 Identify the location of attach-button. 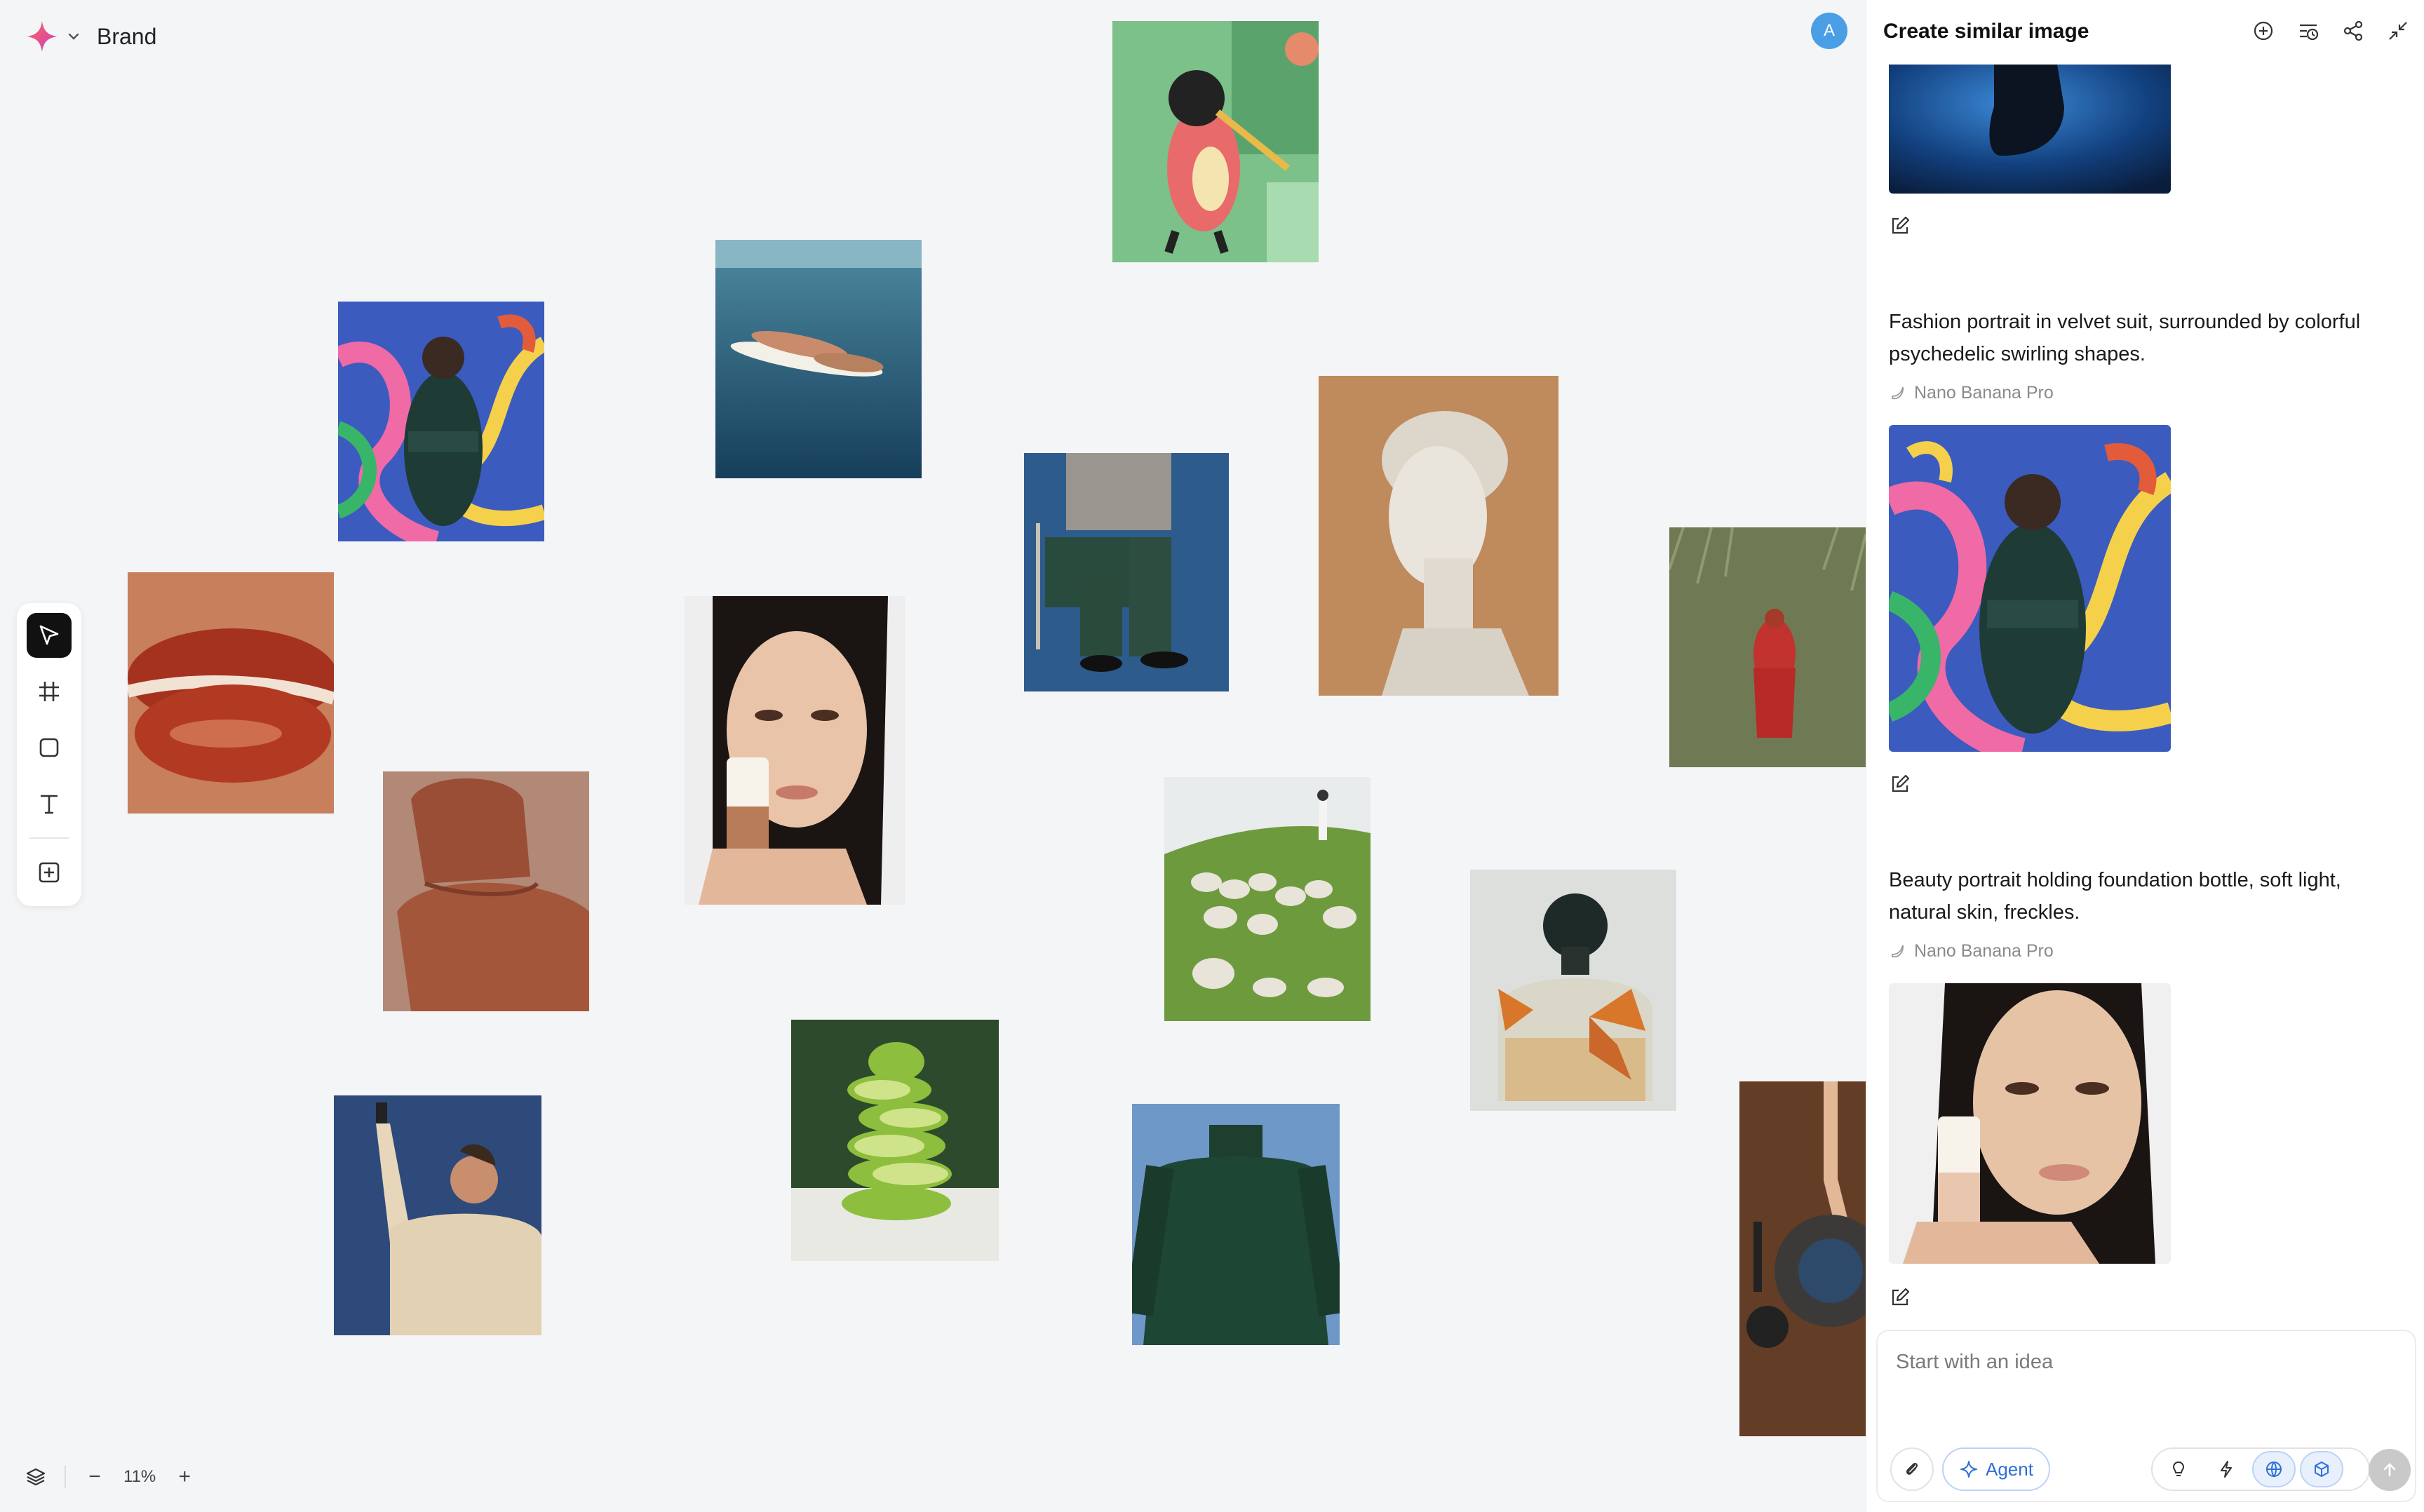
(1912, 1469).